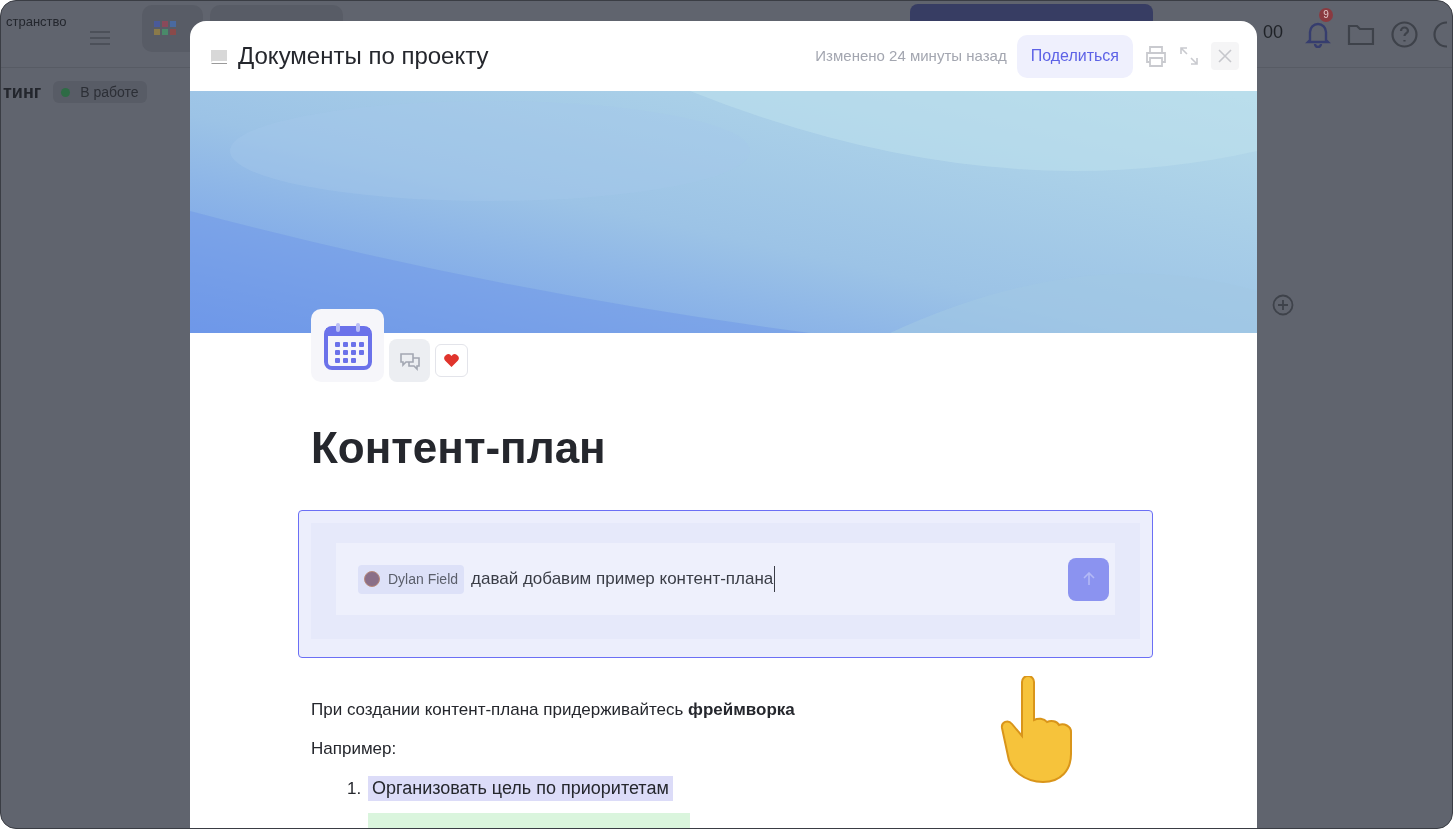 The height and width of the screenshot is (829, 1453). Describe the element at coordinates (1074, 56) in the screenshot. I see `share-button: Поделиться` at that location.